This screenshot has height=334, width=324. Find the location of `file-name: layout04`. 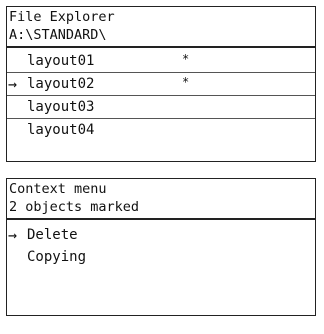

file-name: layout04 is located at coordinates (61, 130).